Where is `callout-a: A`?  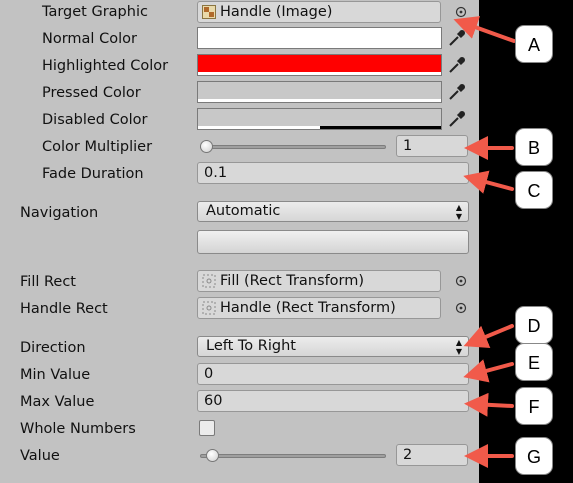
callout-a: A is located at coordinates (534, 44).